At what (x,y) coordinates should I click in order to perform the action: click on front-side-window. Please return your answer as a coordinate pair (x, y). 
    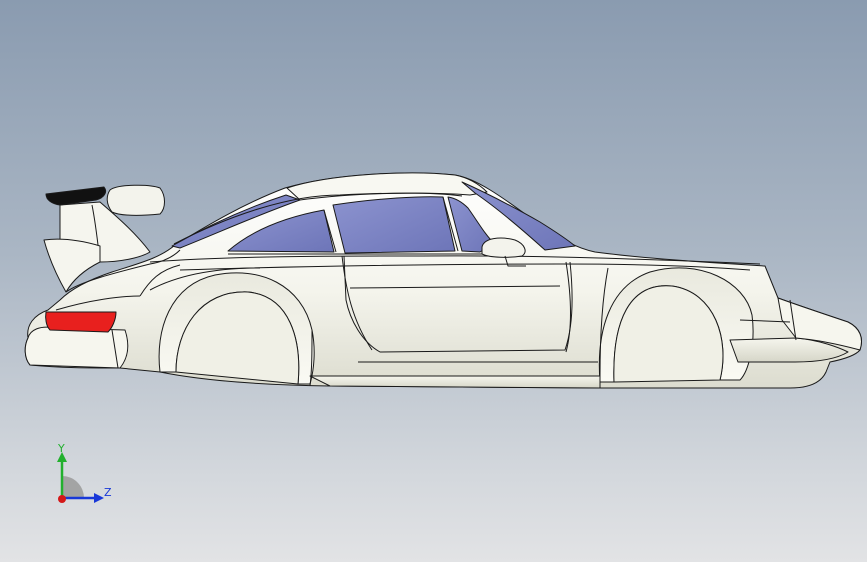
    Looking at the image, I should click on (394, 225).